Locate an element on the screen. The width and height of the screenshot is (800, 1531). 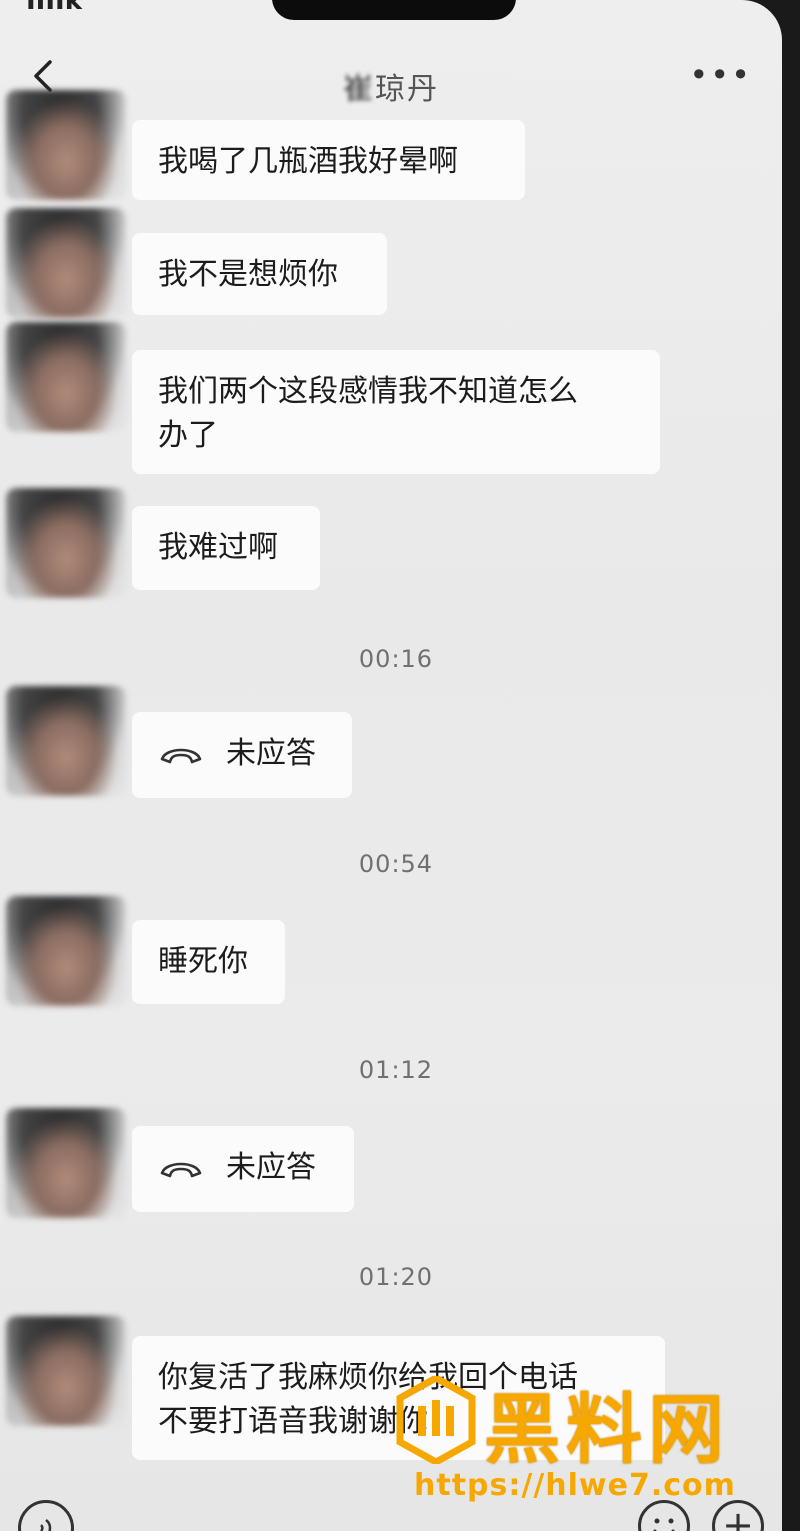
message-bubble: 睡死你 is located at coordinates (208, 962).